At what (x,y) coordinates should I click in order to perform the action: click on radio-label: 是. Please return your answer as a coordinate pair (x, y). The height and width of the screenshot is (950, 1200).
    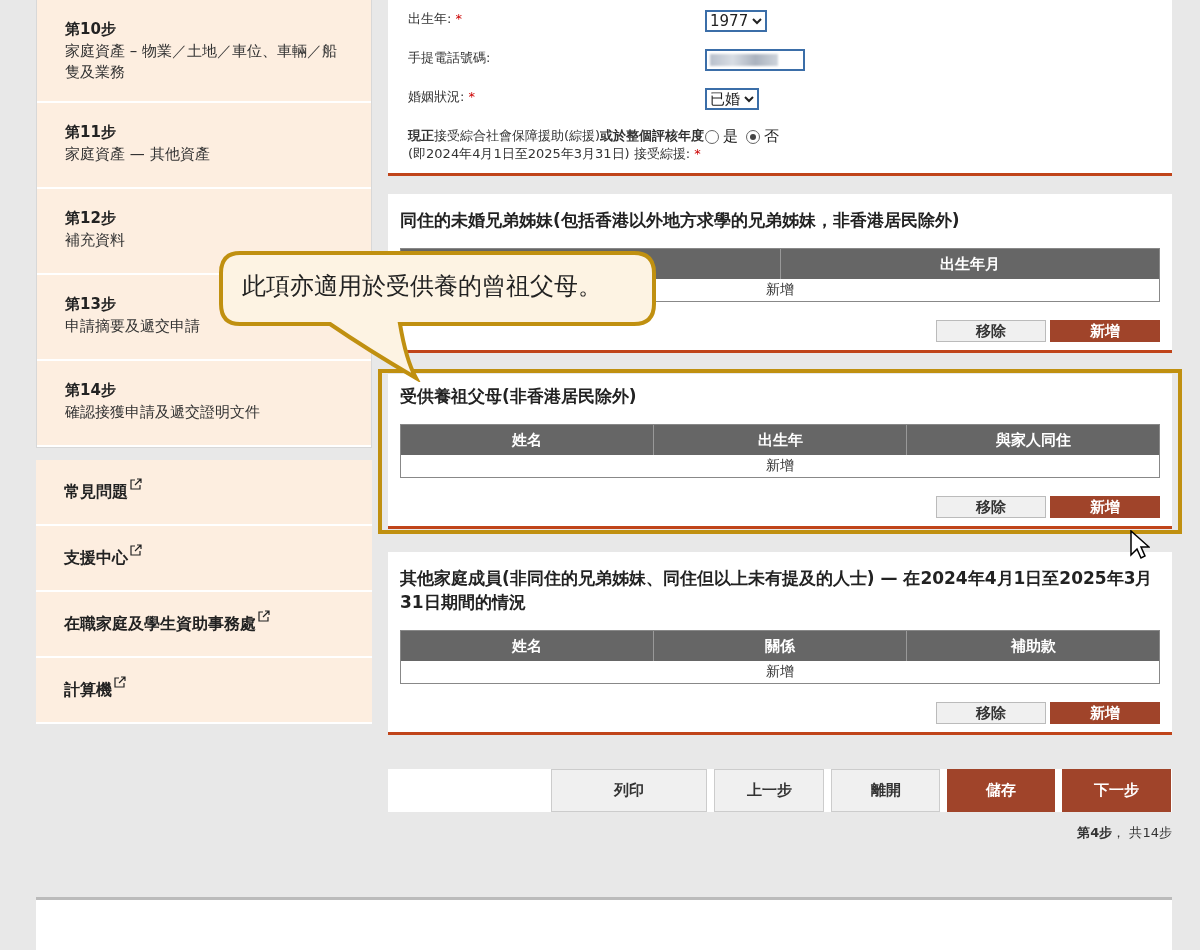
    Looking at the image, I should click on (730, 136).